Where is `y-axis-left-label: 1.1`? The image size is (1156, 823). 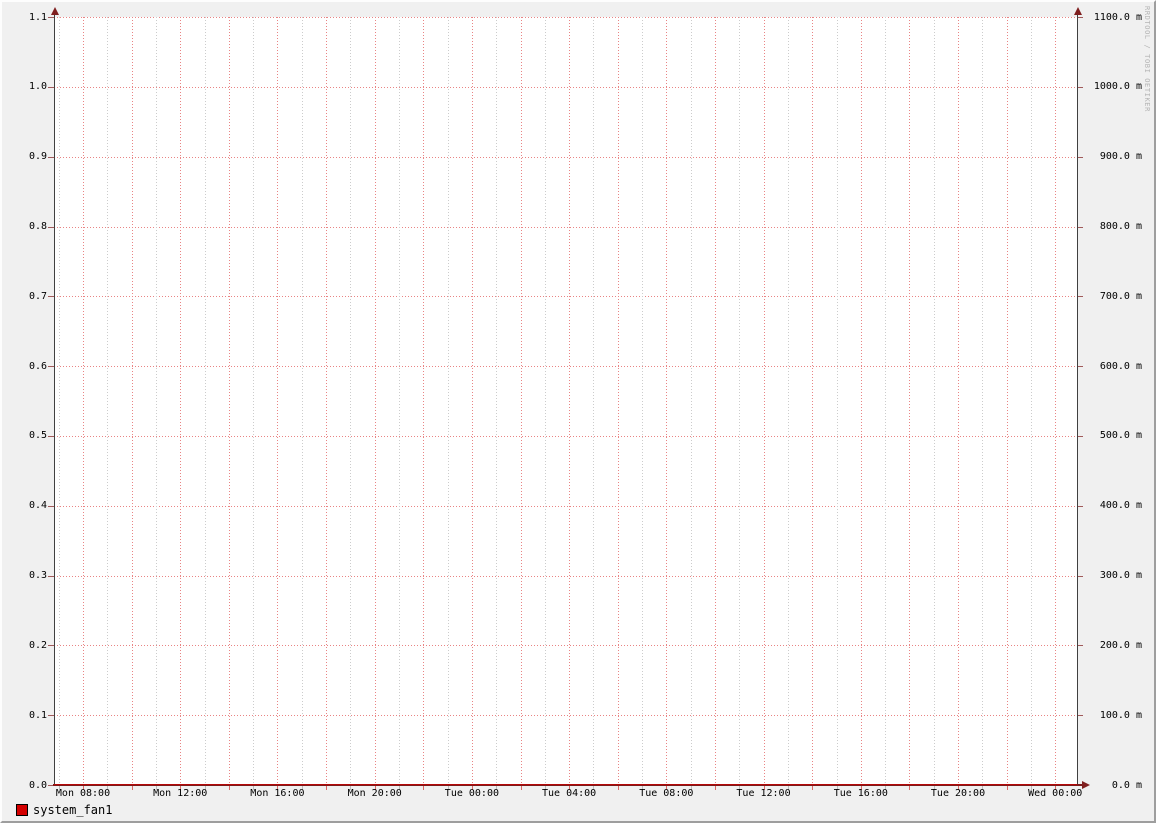
y-axis-left-label: 1.1 is located at coordinates (37, 17).